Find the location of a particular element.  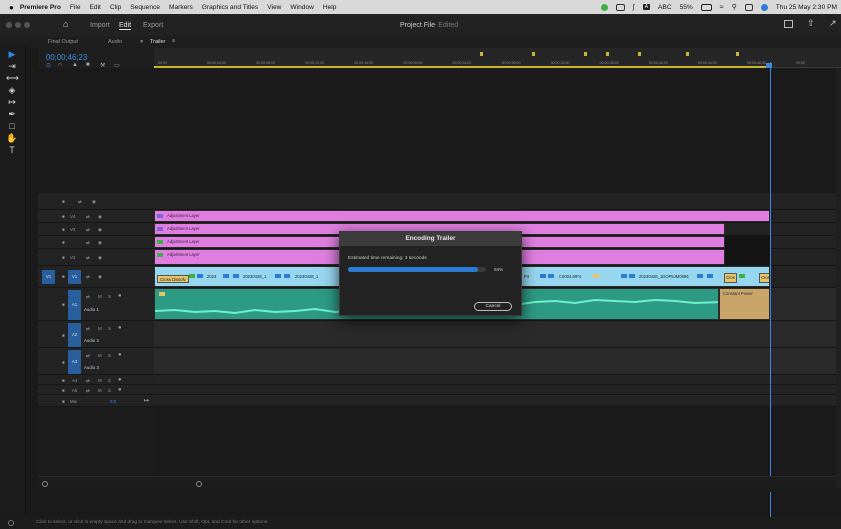

track-select-tool-icon: ⇥ is located at coordinates (12, 66).